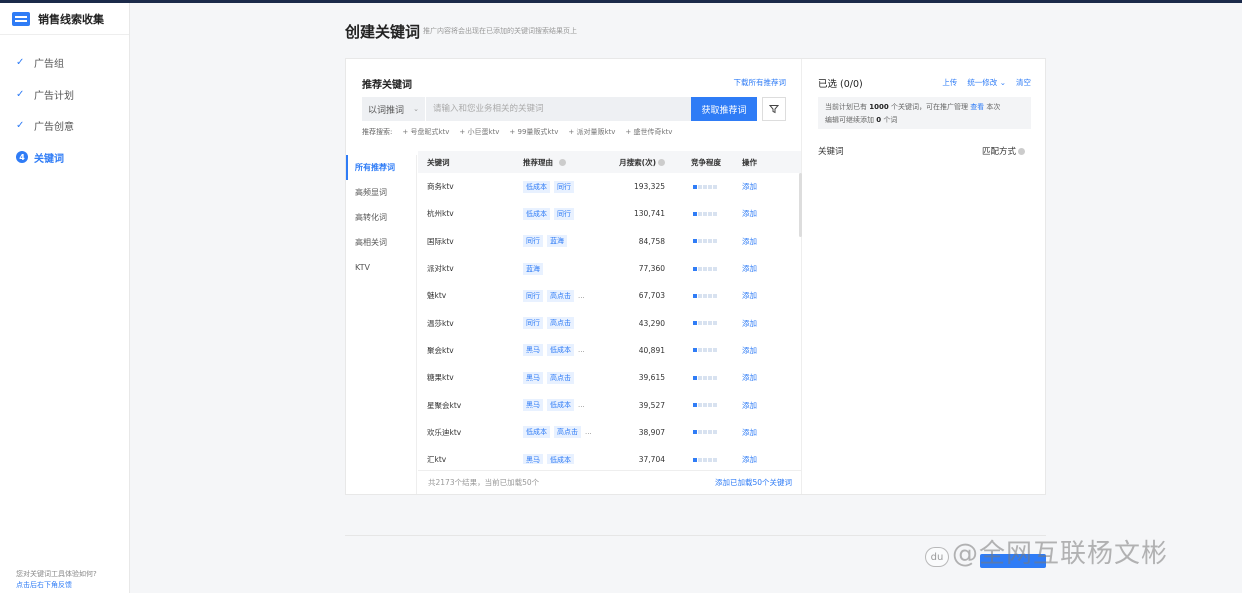  Describe the element at coordinates (924, 151) in the screenshot. I see `selected-table-header: 关键词 匹配方式` at that location.